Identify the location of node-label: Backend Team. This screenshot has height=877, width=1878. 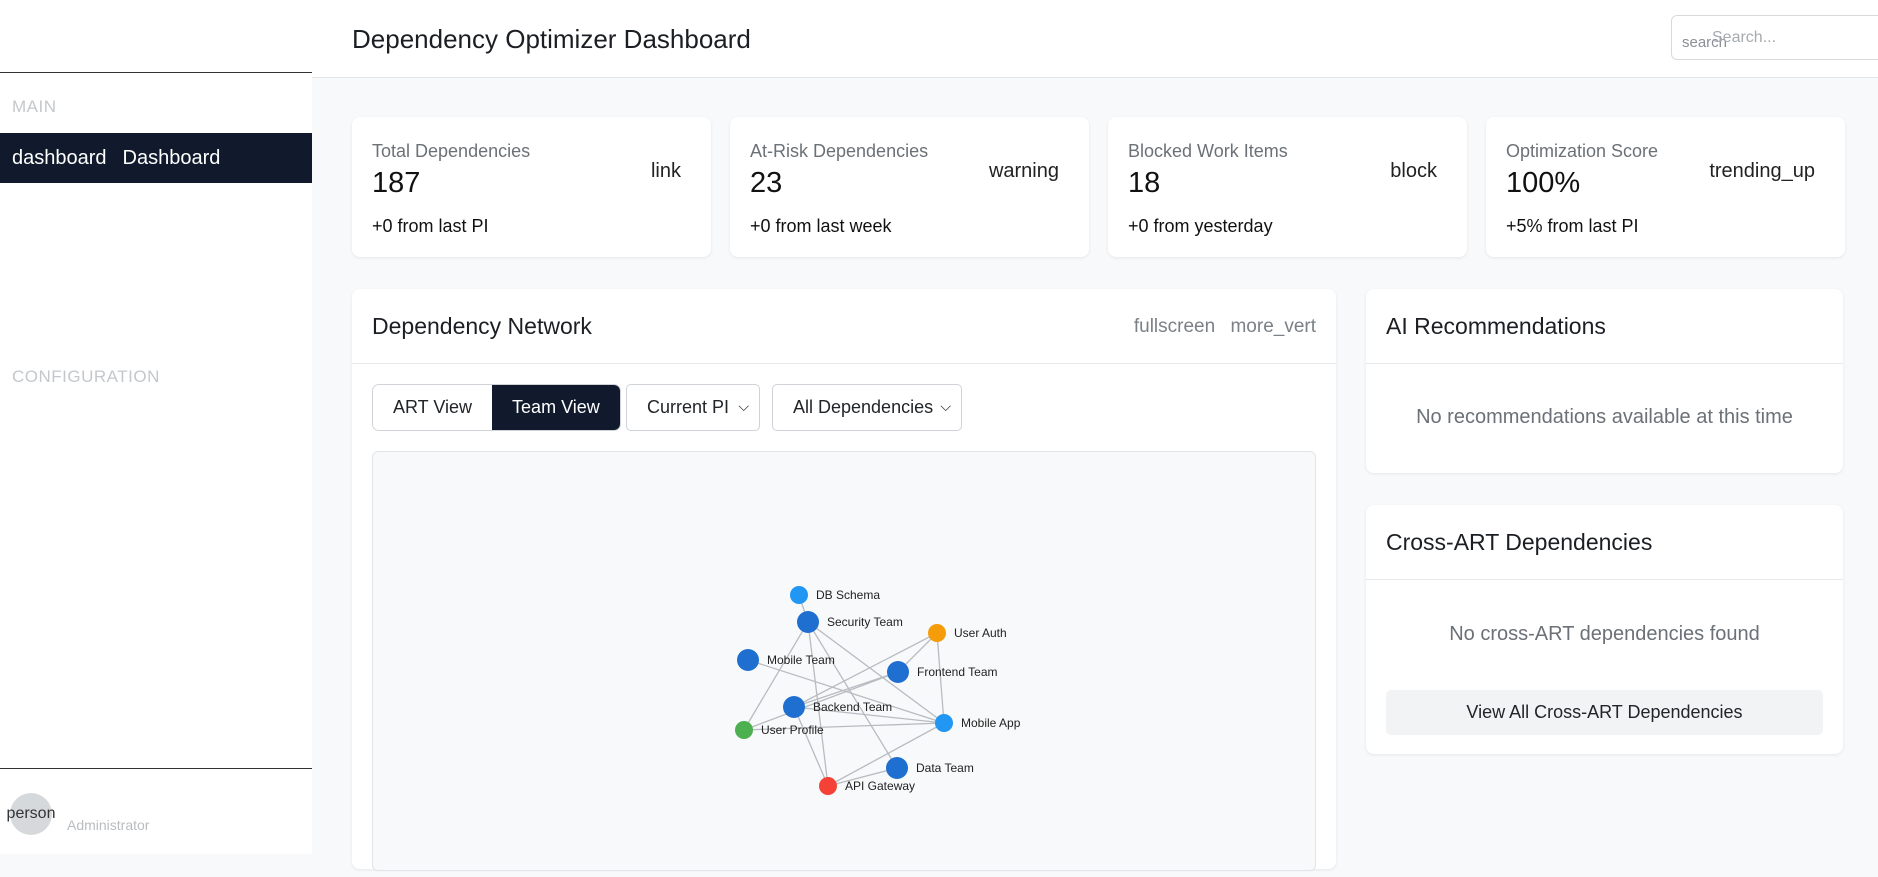
(852, 707).